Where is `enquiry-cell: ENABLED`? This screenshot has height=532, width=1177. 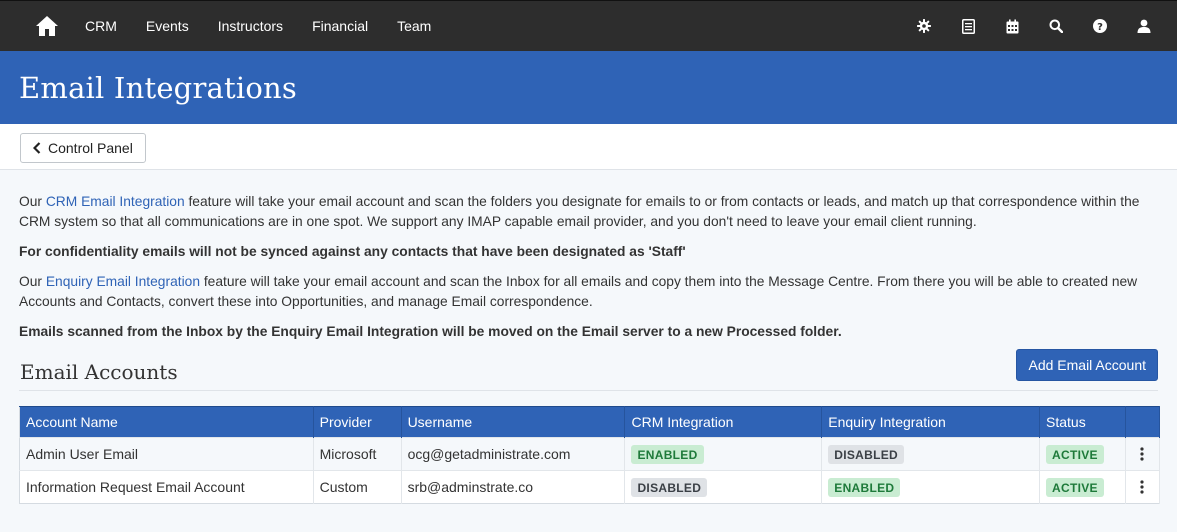
enquiry-cell: ENABLED is located at coordinates (931, 487).